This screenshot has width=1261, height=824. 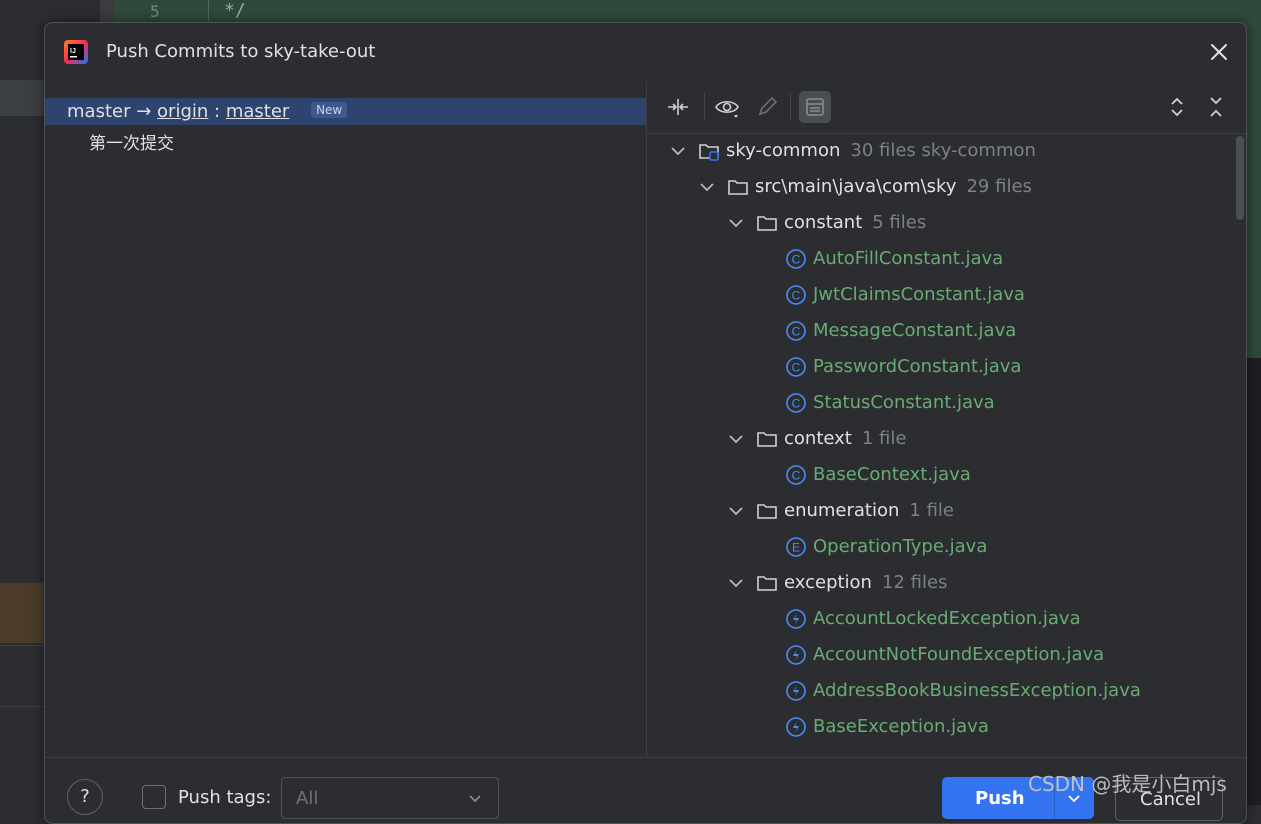 I want to click on tree-item-meta: 5 files, so click(x=899, y=222).